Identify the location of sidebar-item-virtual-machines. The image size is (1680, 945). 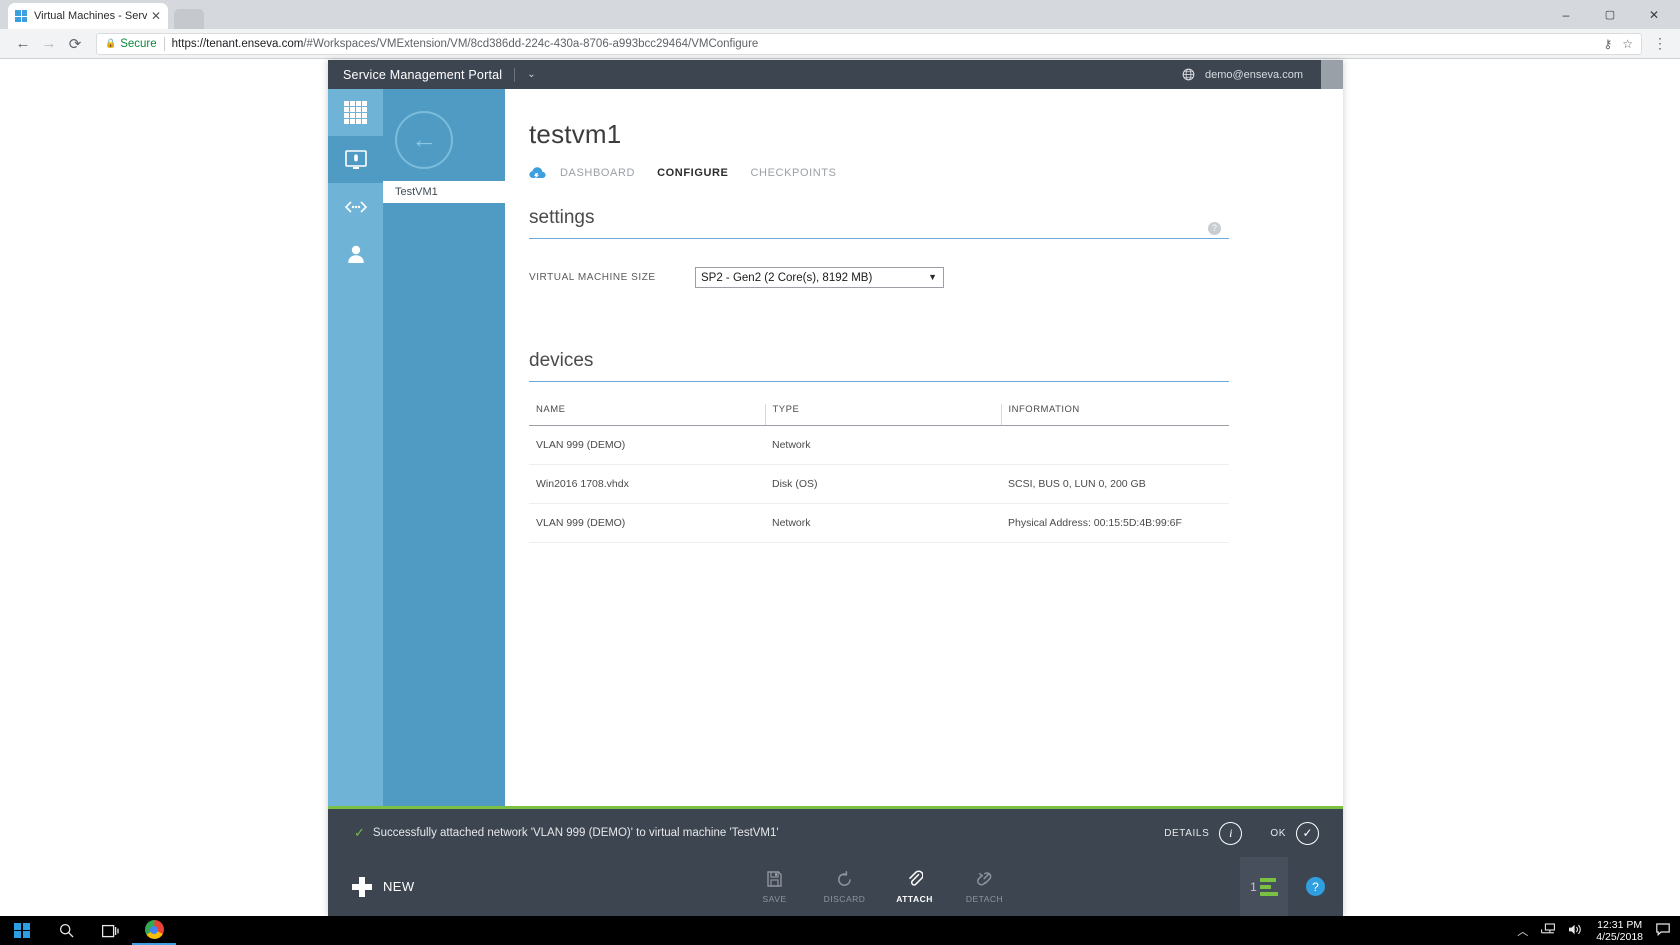
(355, 159).